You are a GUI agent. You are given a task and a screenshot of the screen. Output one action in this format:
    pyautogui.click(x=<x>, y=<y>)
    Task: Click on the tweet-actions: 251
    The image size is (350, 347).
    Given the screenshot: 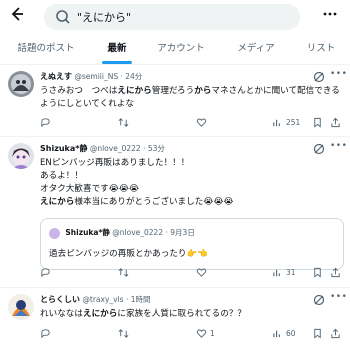 What is the action you would take?
    pyautogui.click(x=190, y=124)
    